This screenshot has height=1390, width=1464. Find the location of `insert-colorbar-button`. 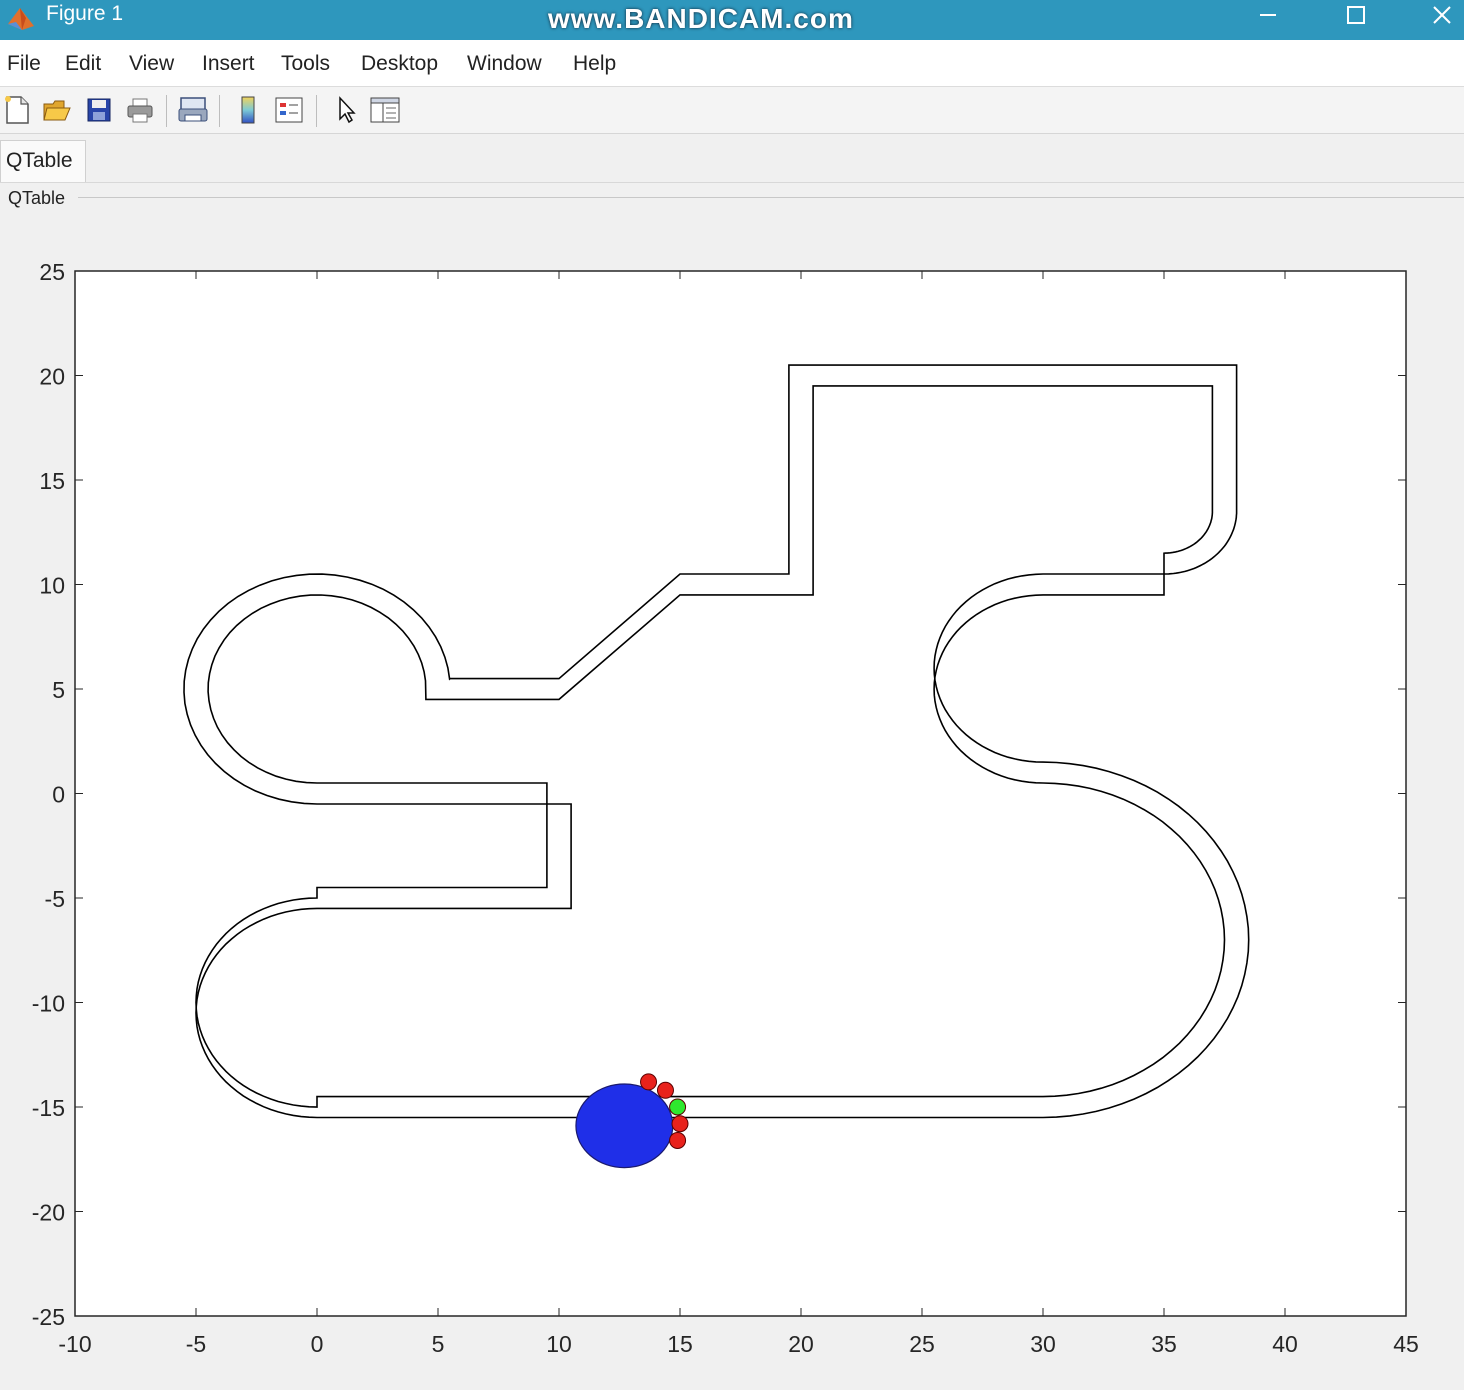

insert-colorbar-button is located at coordinates (248, 110).